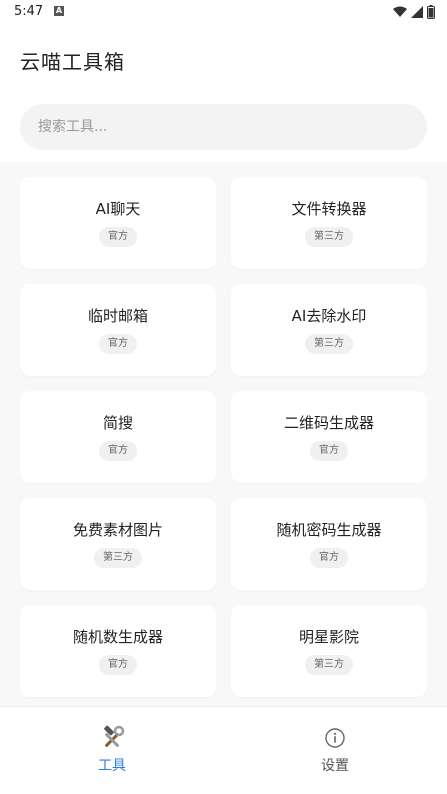 This screenshot has width=447, height=794. I want to click on search-input, so click(223, 127).